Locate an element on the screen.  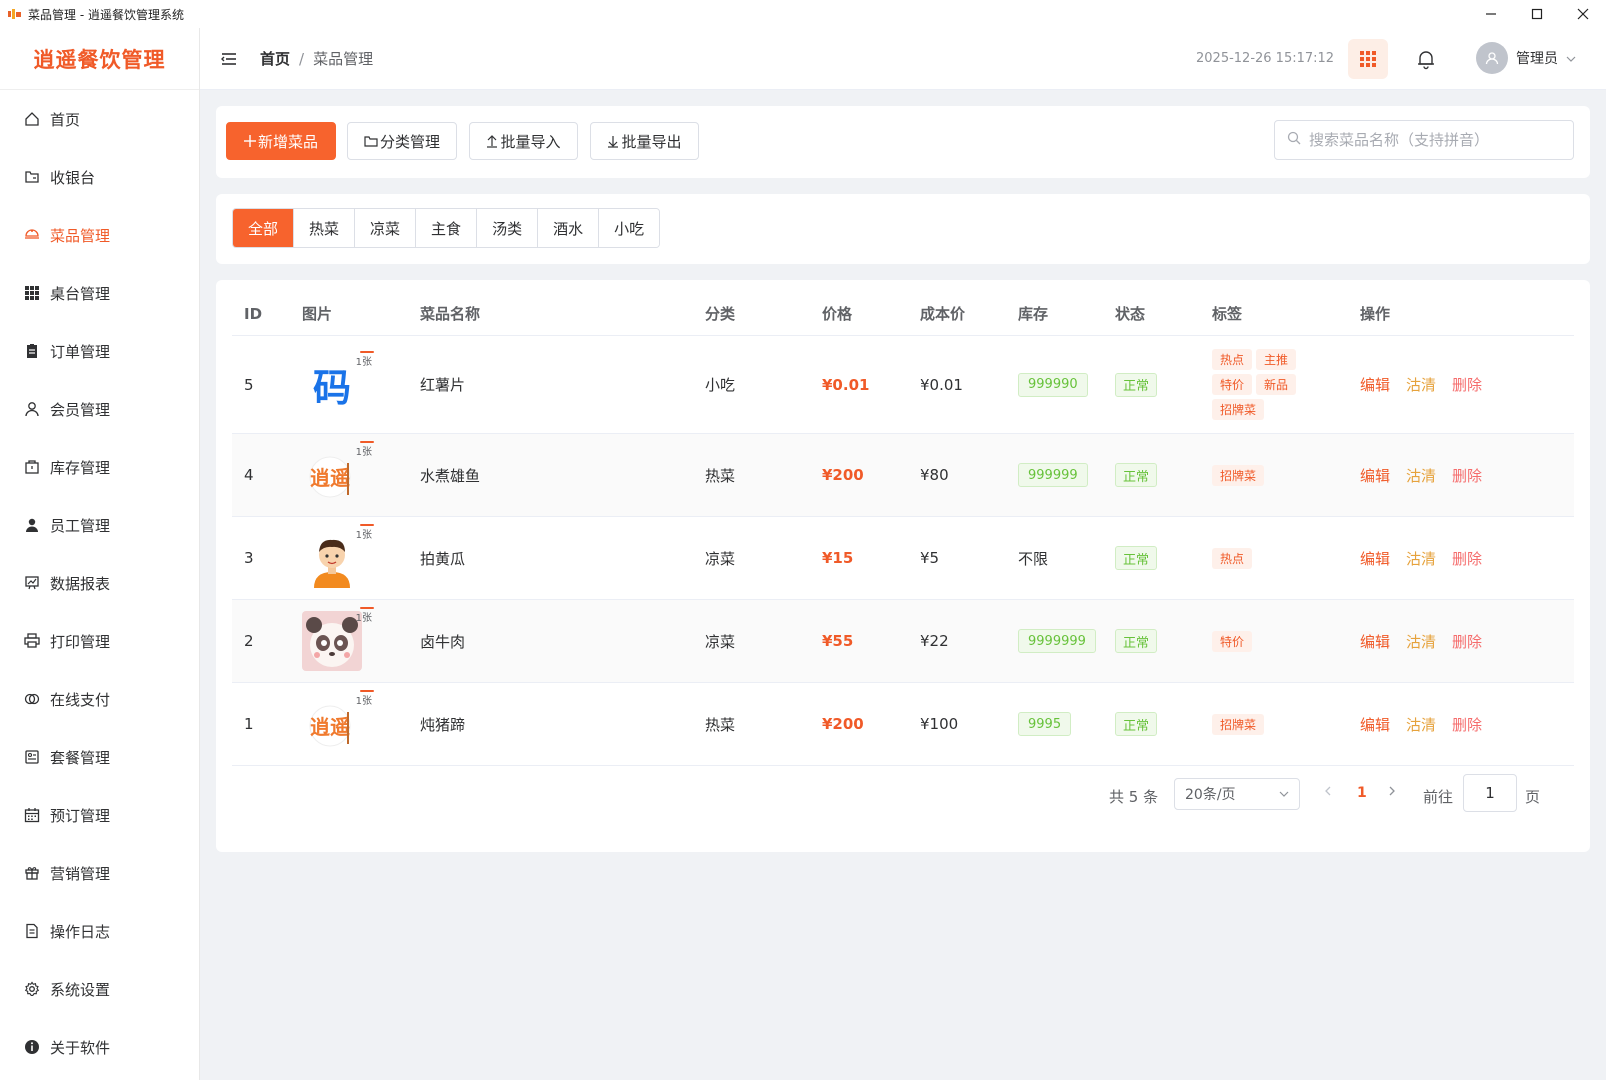
sidebar-item-13: 预订管理 is located at coordinates (99, 815).